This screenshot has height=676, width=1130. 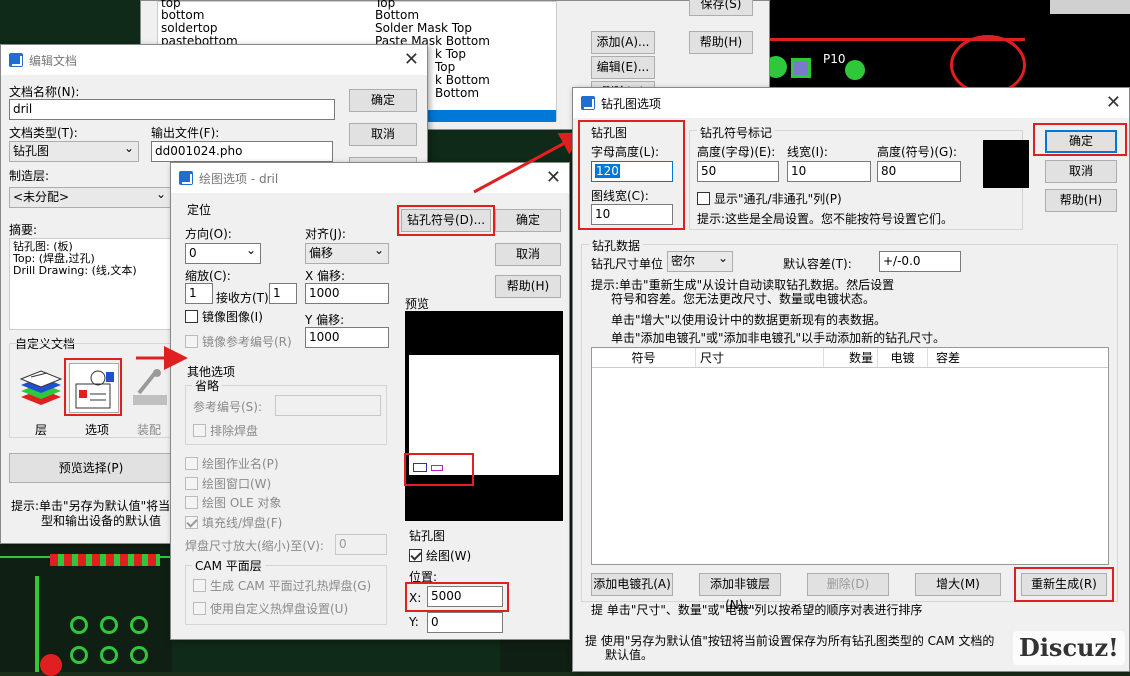 What do you see at coordinates (760, 357) in the screenshot?
I see `table-header-size: 尺寸` at bounding box center [760, 357].